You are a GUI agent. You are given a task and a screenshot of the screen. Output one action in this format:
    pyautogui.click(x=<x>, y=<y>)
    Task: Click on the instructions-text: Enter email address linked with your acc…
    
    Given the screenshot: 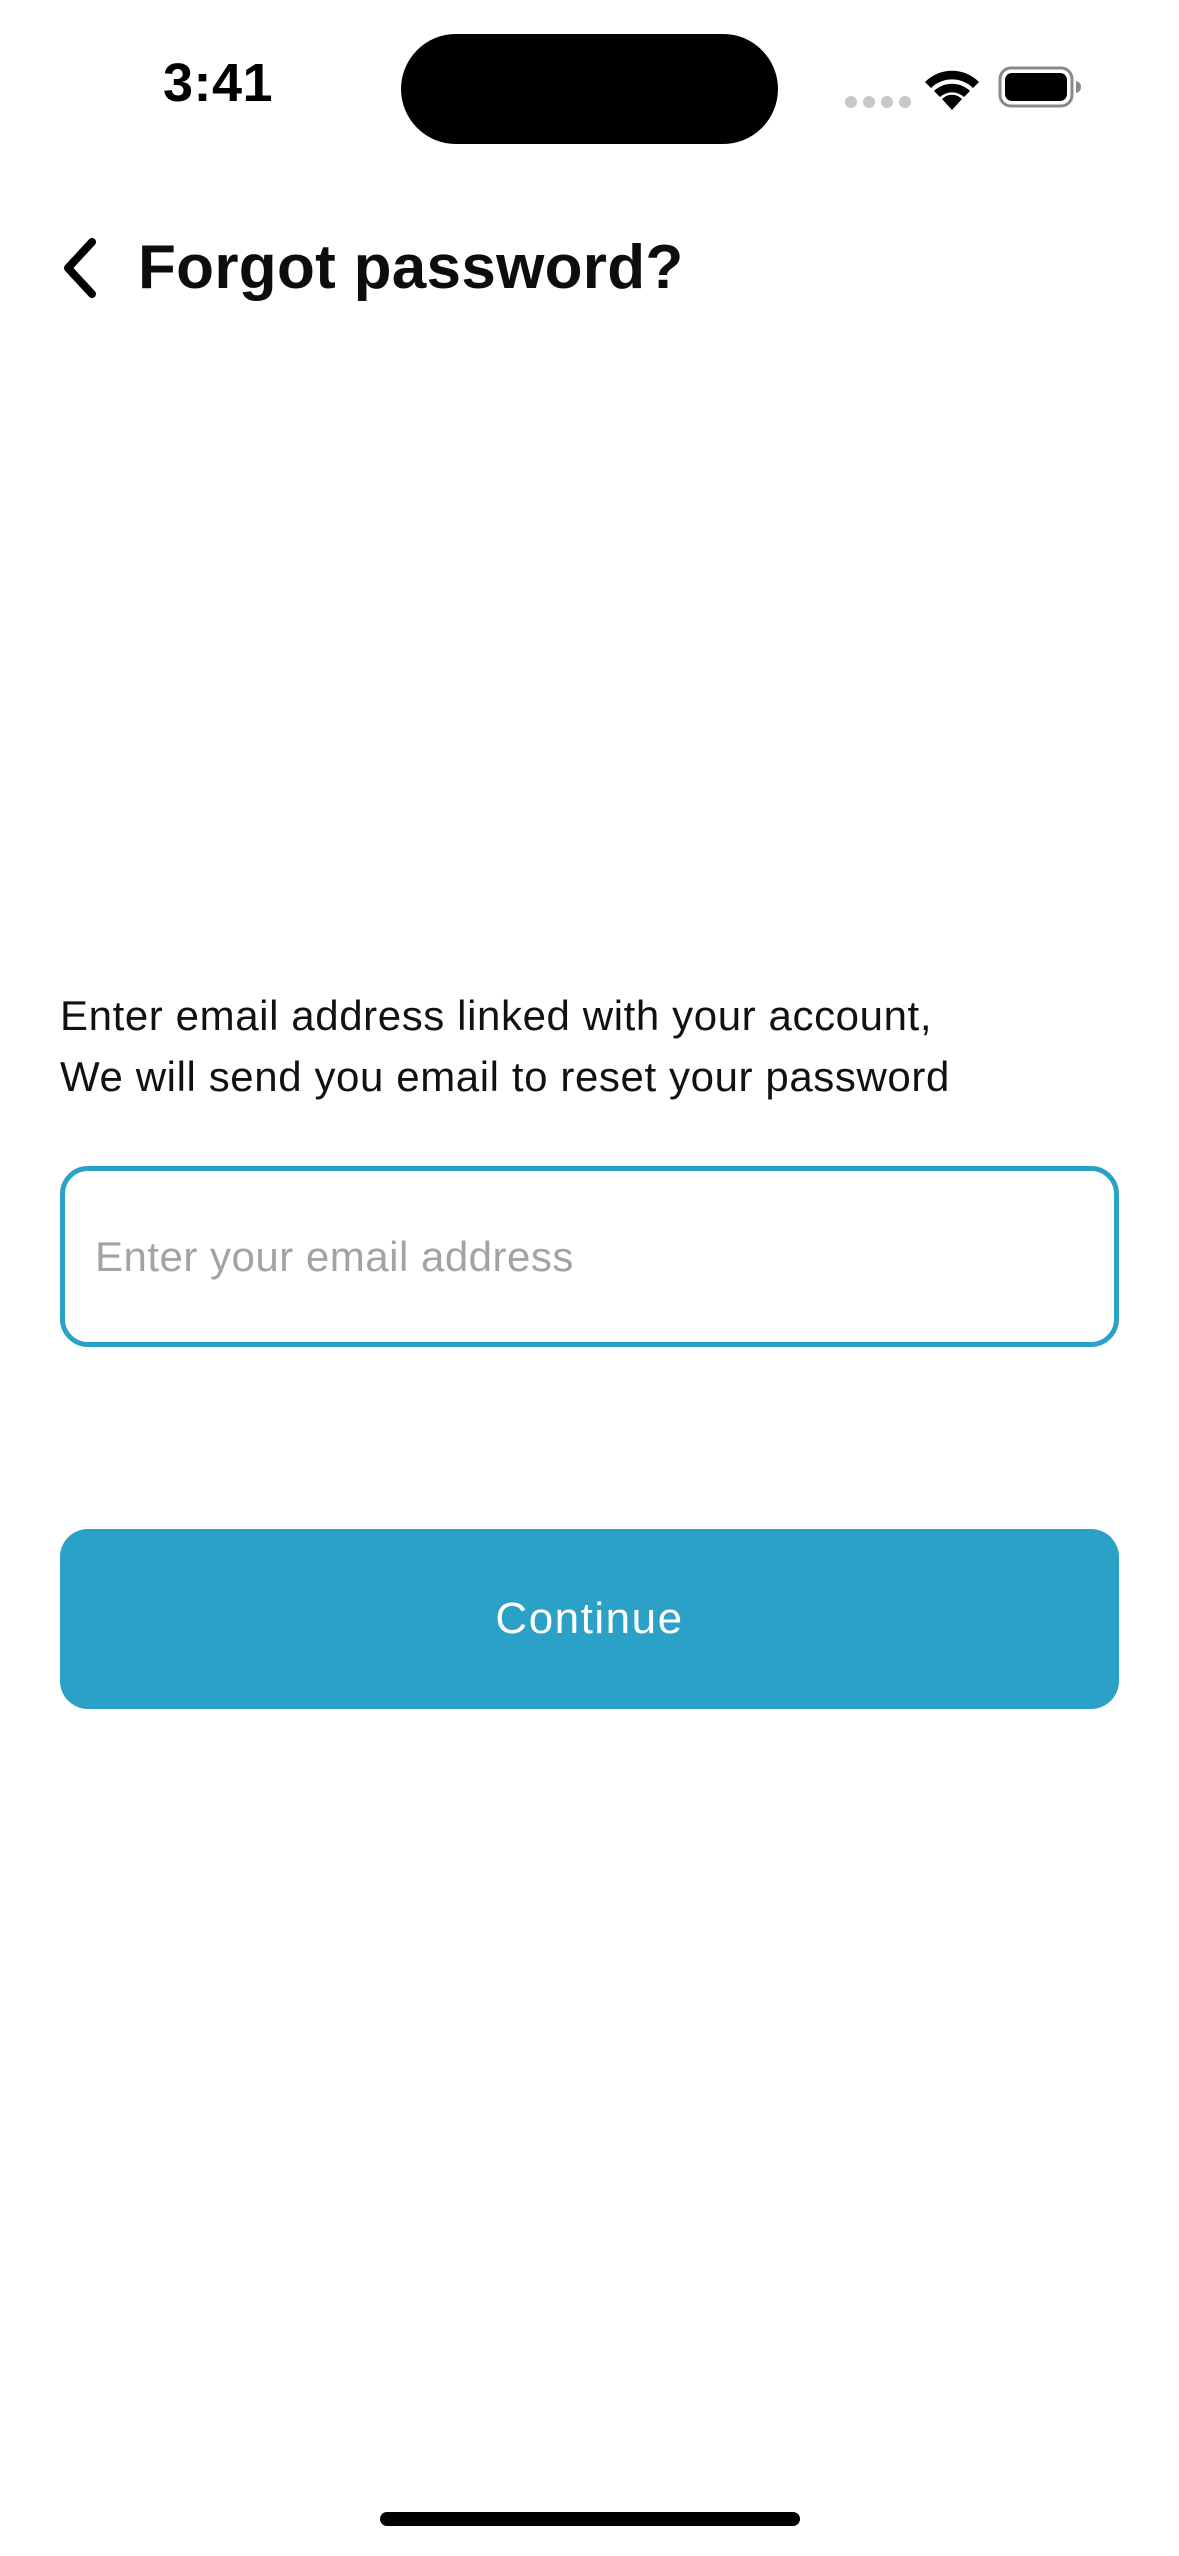 What is the action you would take?
    pyautogui.click(x=600, y=1046)
    